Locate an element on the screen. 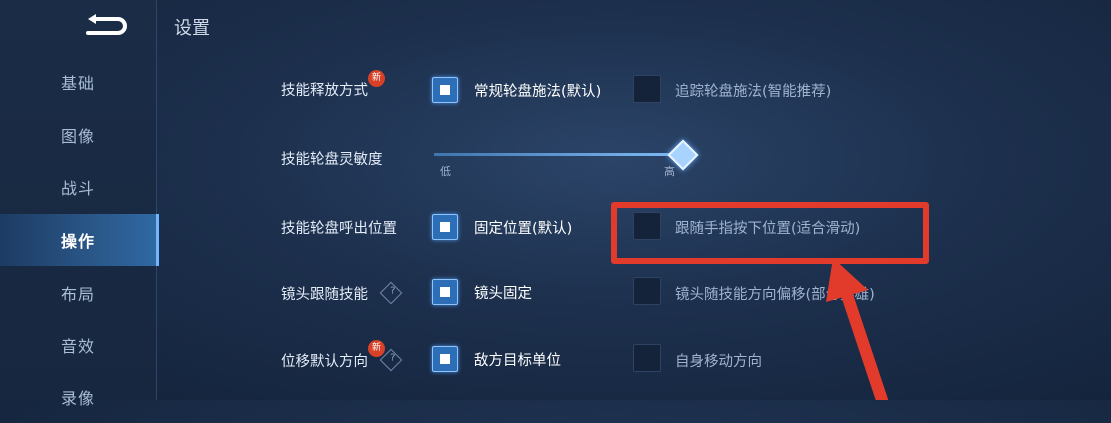  annotation-arrow-icon is located at coordinates (857, 329).